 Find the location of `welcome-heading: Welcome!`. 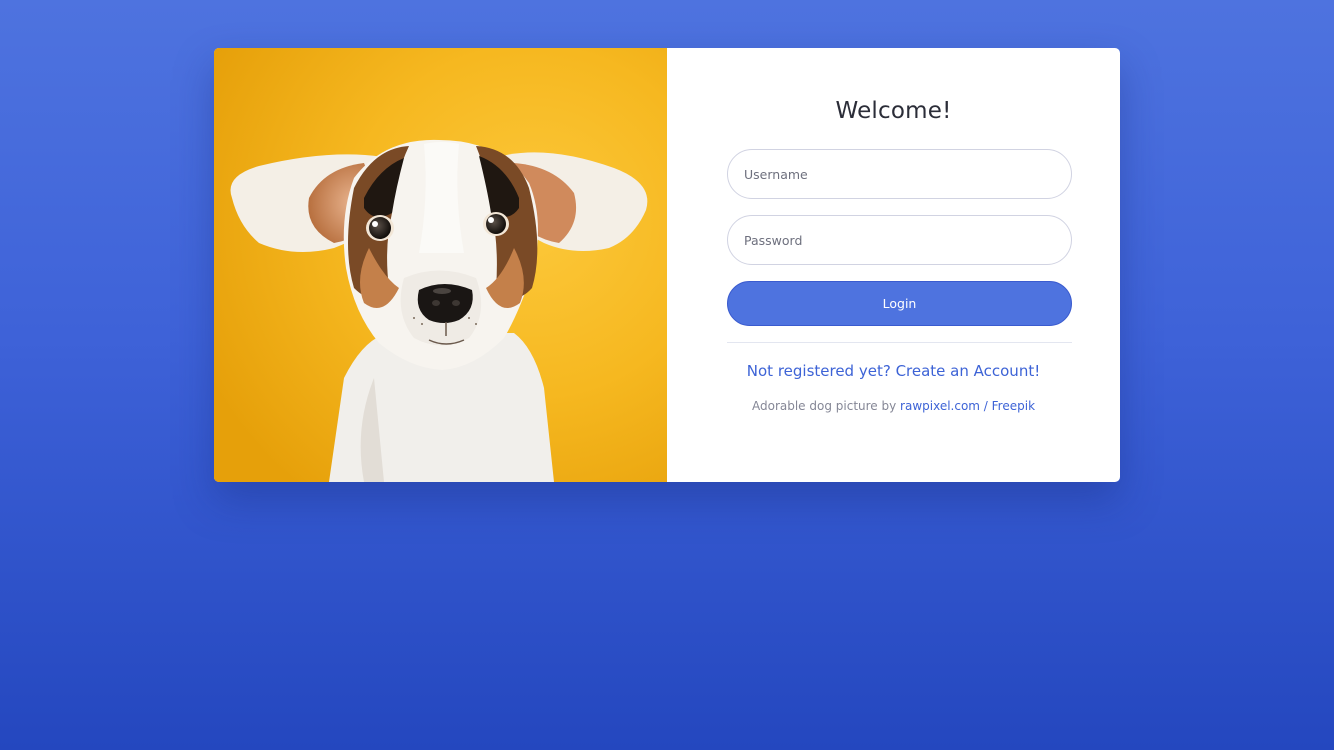

welcome-heading: Welcome! is located at coordinates (893, 111).